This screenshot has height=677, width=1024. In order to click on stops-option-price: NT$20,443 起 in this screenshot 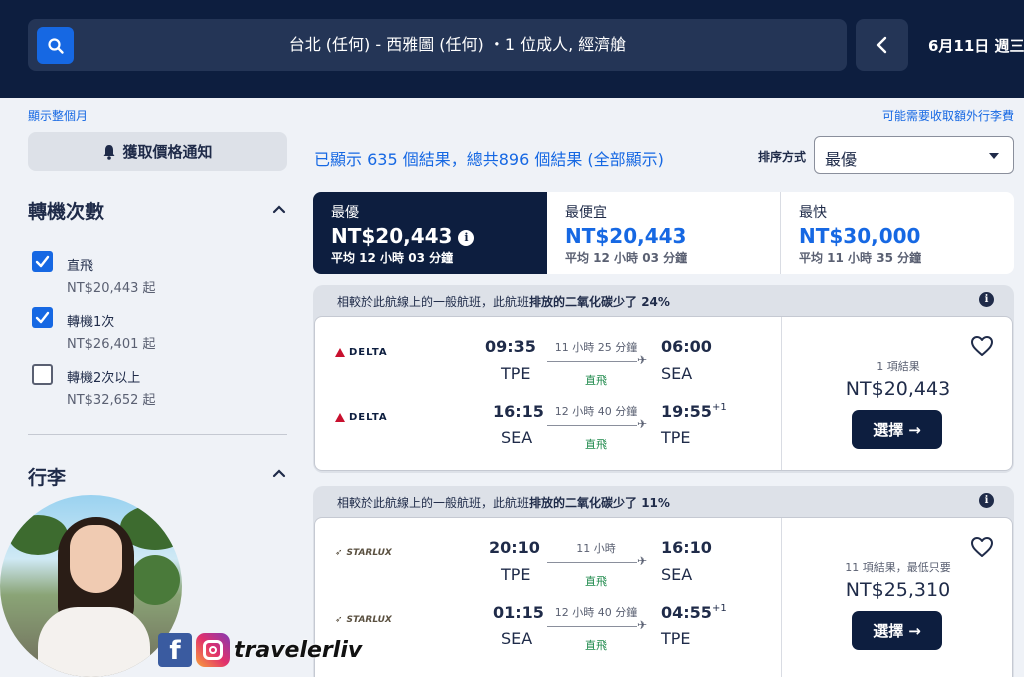, I will do `click(111, 288)`.